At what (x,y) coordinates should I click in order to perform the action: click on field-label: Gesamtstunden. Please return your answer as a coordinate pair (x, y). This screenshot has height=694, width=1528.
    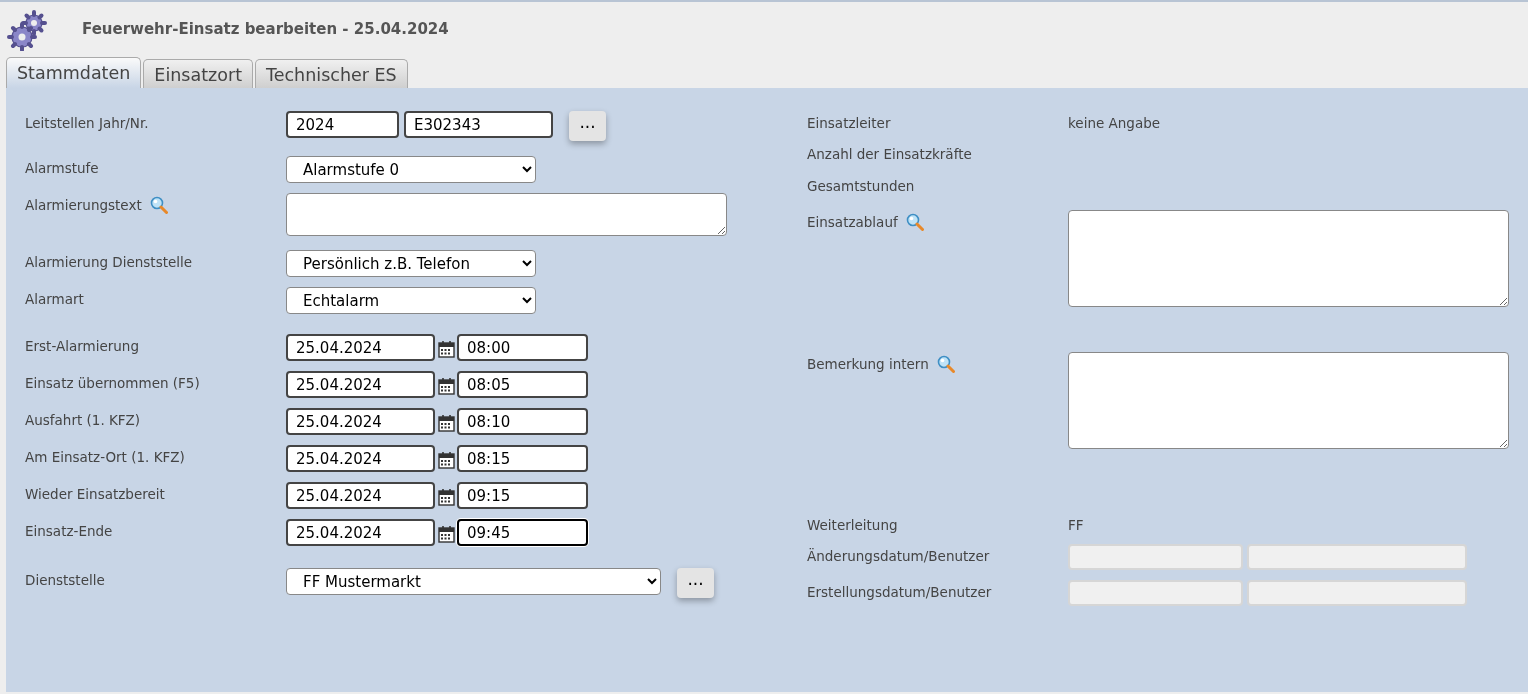
    Looking at the image, I should click on (861, 186).